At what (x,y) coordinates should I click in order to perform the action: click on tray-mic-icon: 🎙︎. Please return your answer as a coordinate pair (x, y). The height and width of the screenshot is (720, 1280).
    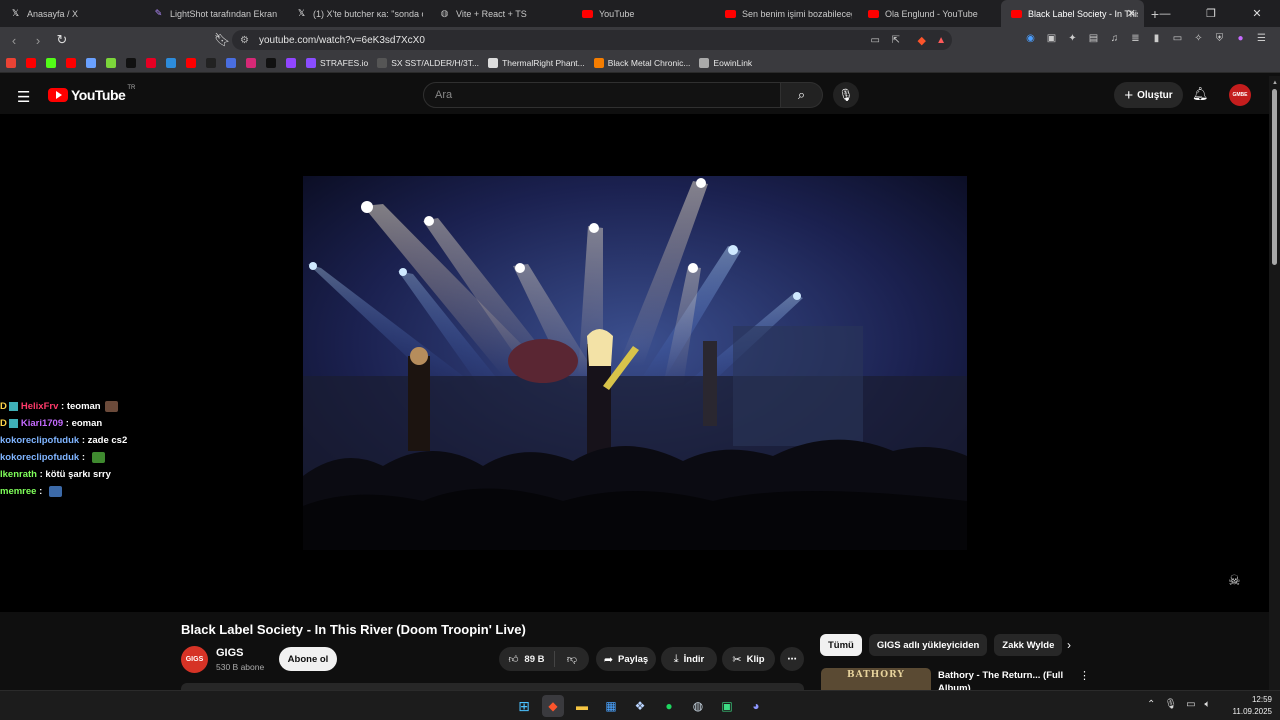
    Looking at the image, I should click on (1170, 704).